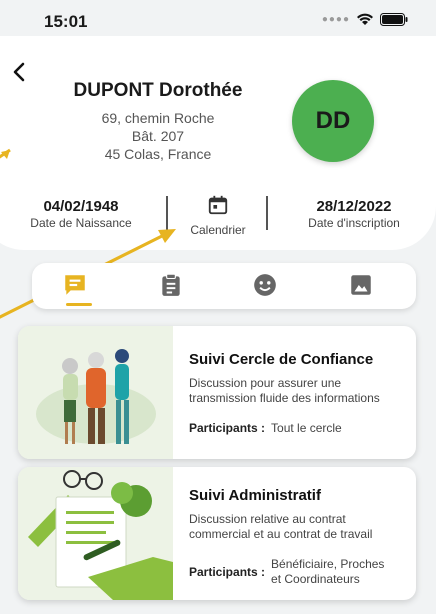  I want to click on avatar-initials: DD, so click(333, 120).